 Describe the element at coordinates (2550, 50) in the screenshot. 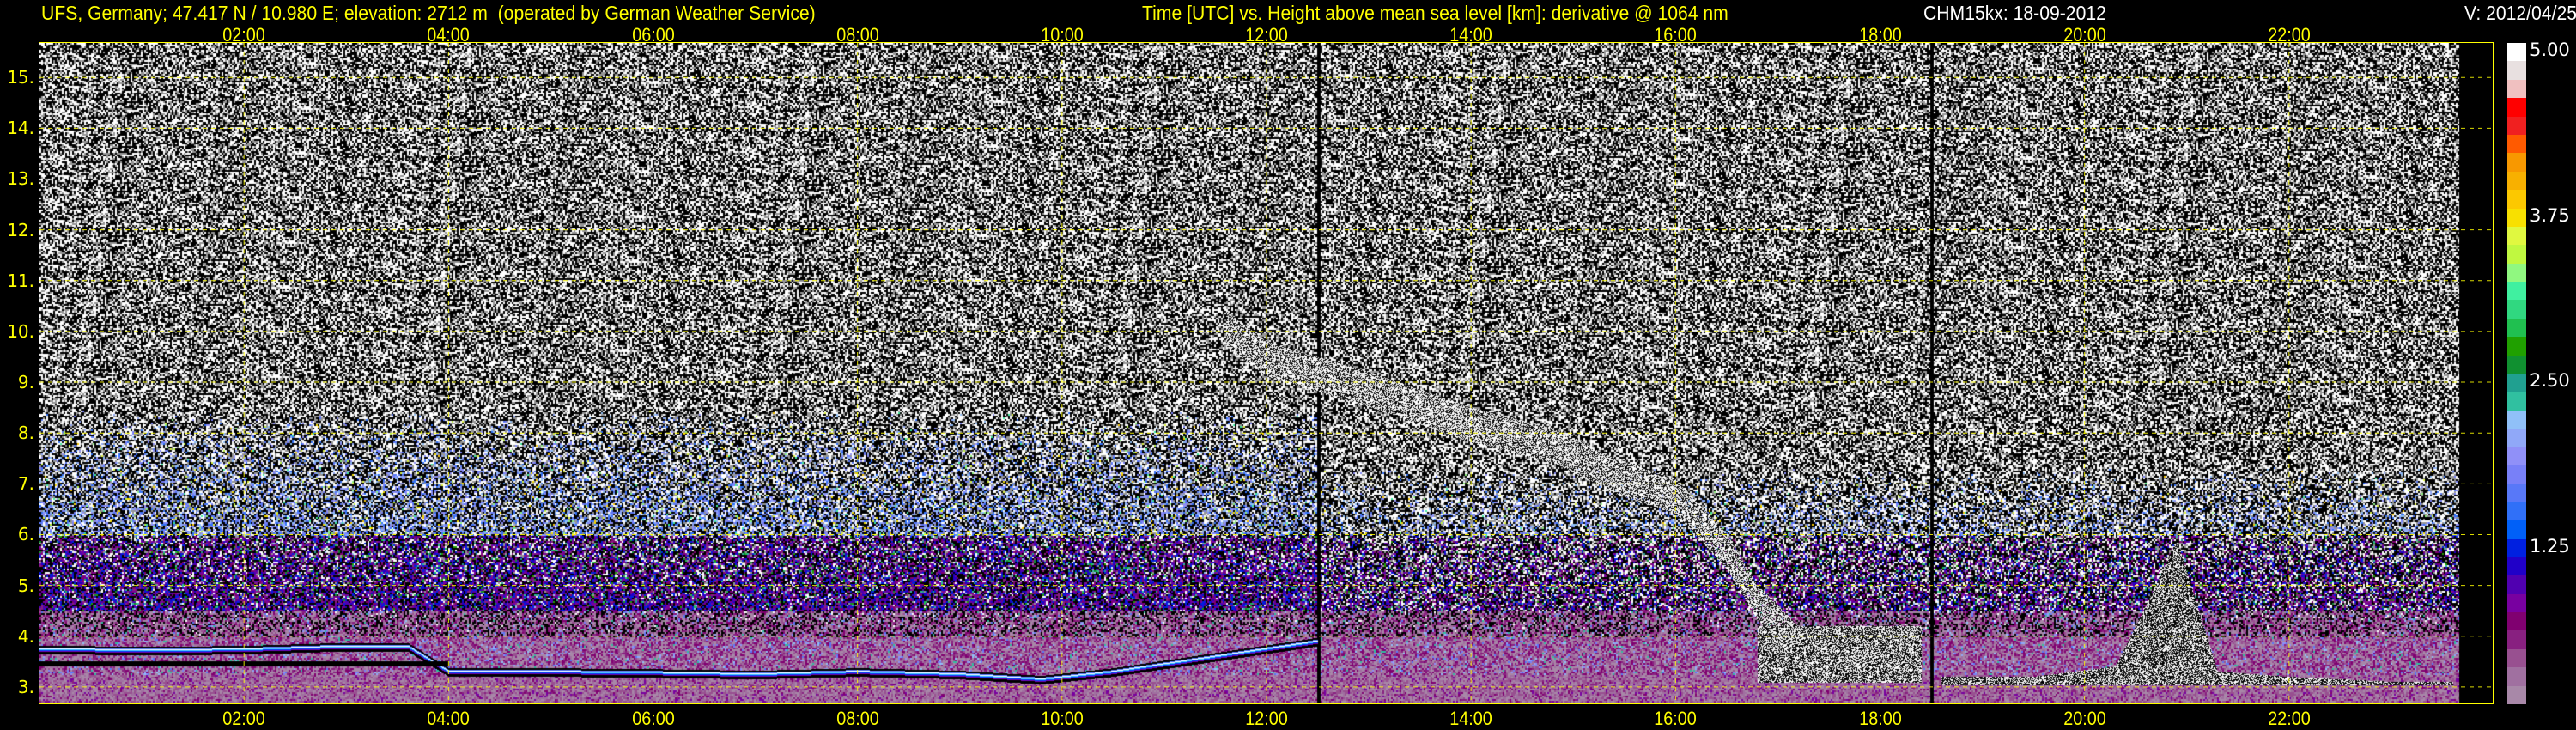

I see `colorbar-label: 5.00` at that location.